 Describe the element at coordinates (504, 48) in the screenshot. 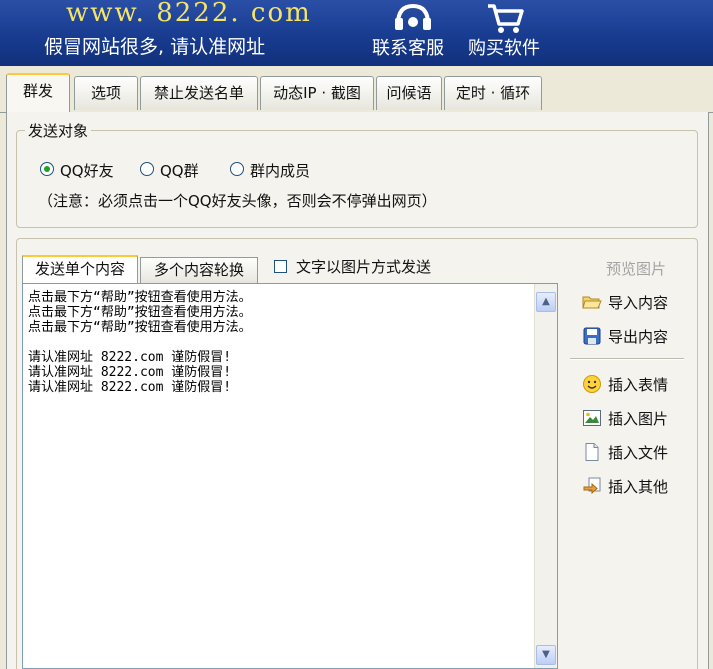

I see `buy-software-label: 购买软件` at that location.